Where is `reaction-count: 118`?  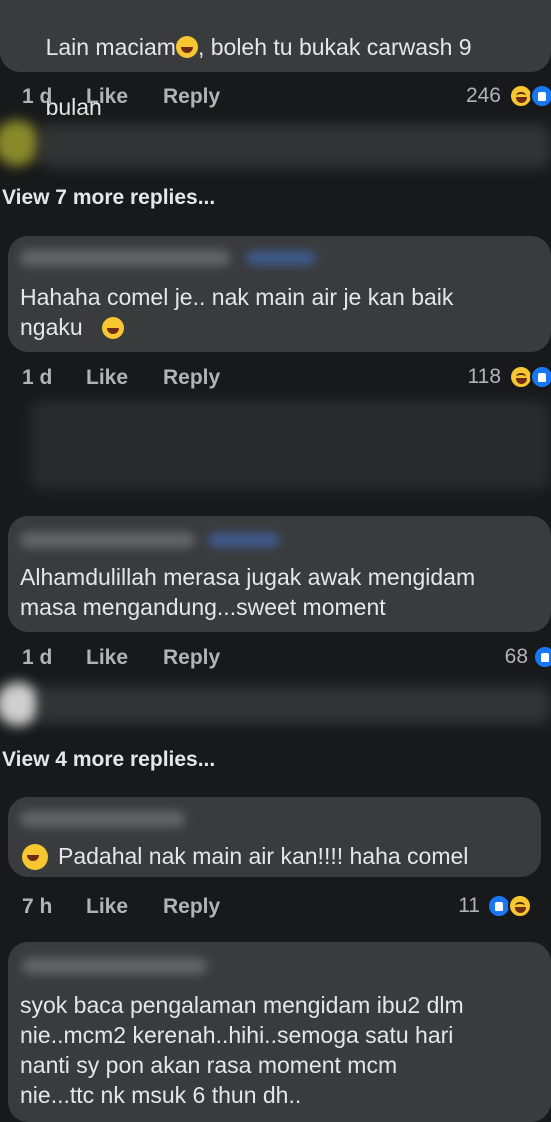 reaction-count: 118 is located at coordinates (473, 377).